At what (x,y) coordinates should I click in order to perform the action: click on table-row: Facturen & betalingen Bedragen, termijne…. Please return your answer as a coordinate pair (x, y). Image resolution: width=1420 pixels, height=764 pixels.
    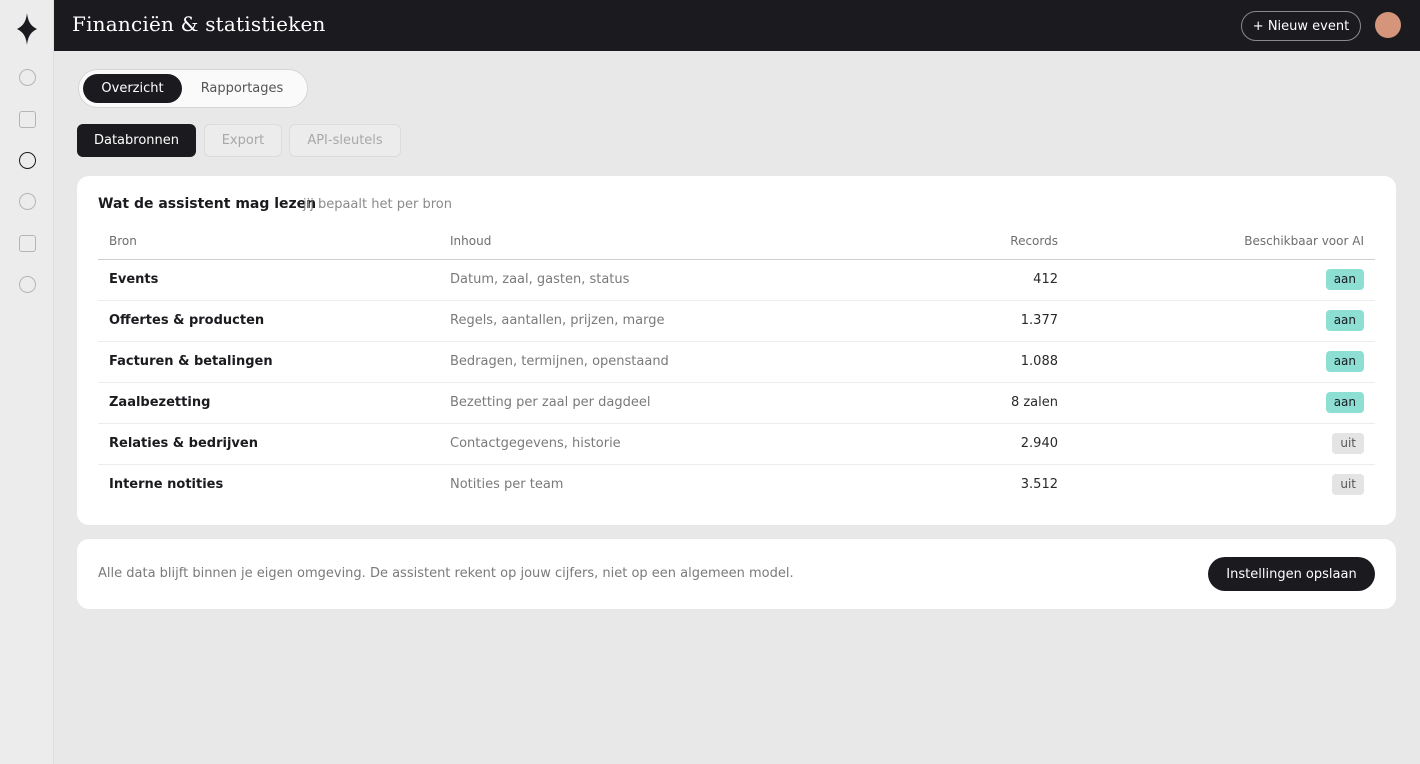
    Looking at the image, I should click on (736, 362).